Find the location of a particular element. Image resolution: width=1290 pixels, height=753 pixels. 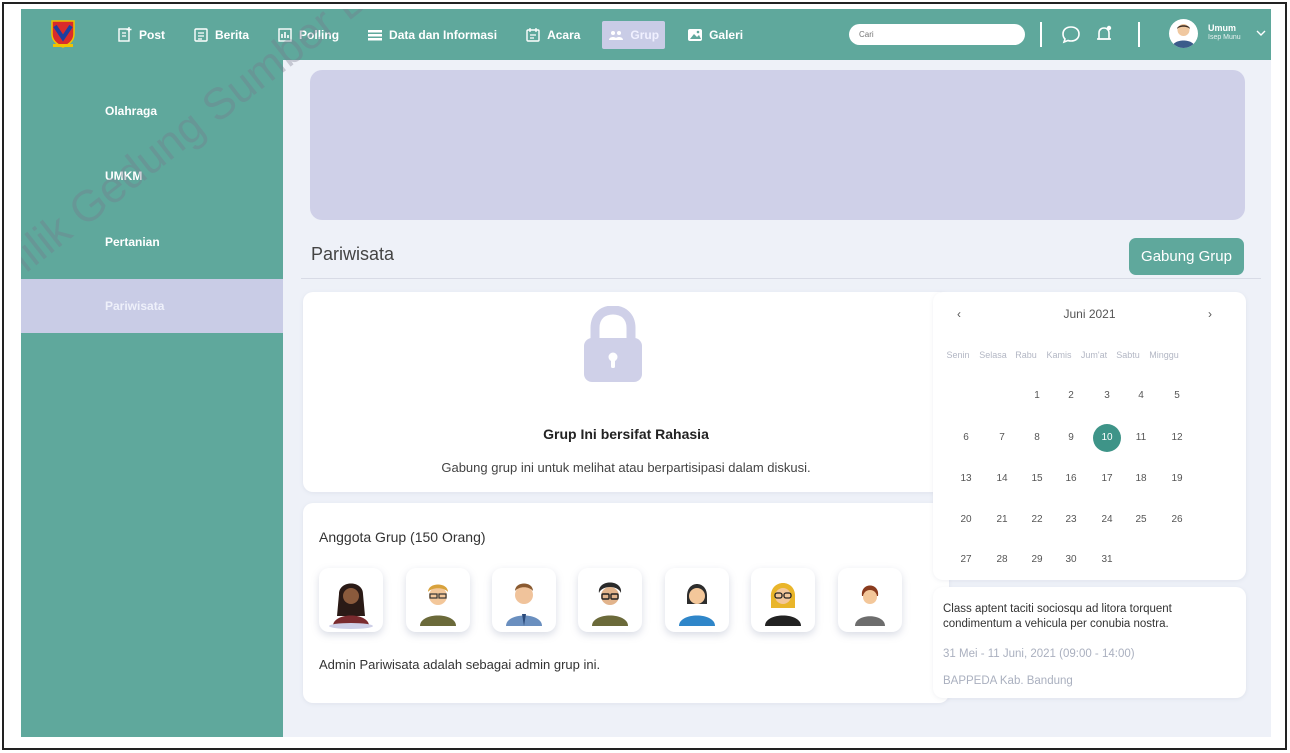

sidebar-item-label: Pariwisata is located at coordinates (135, 306).